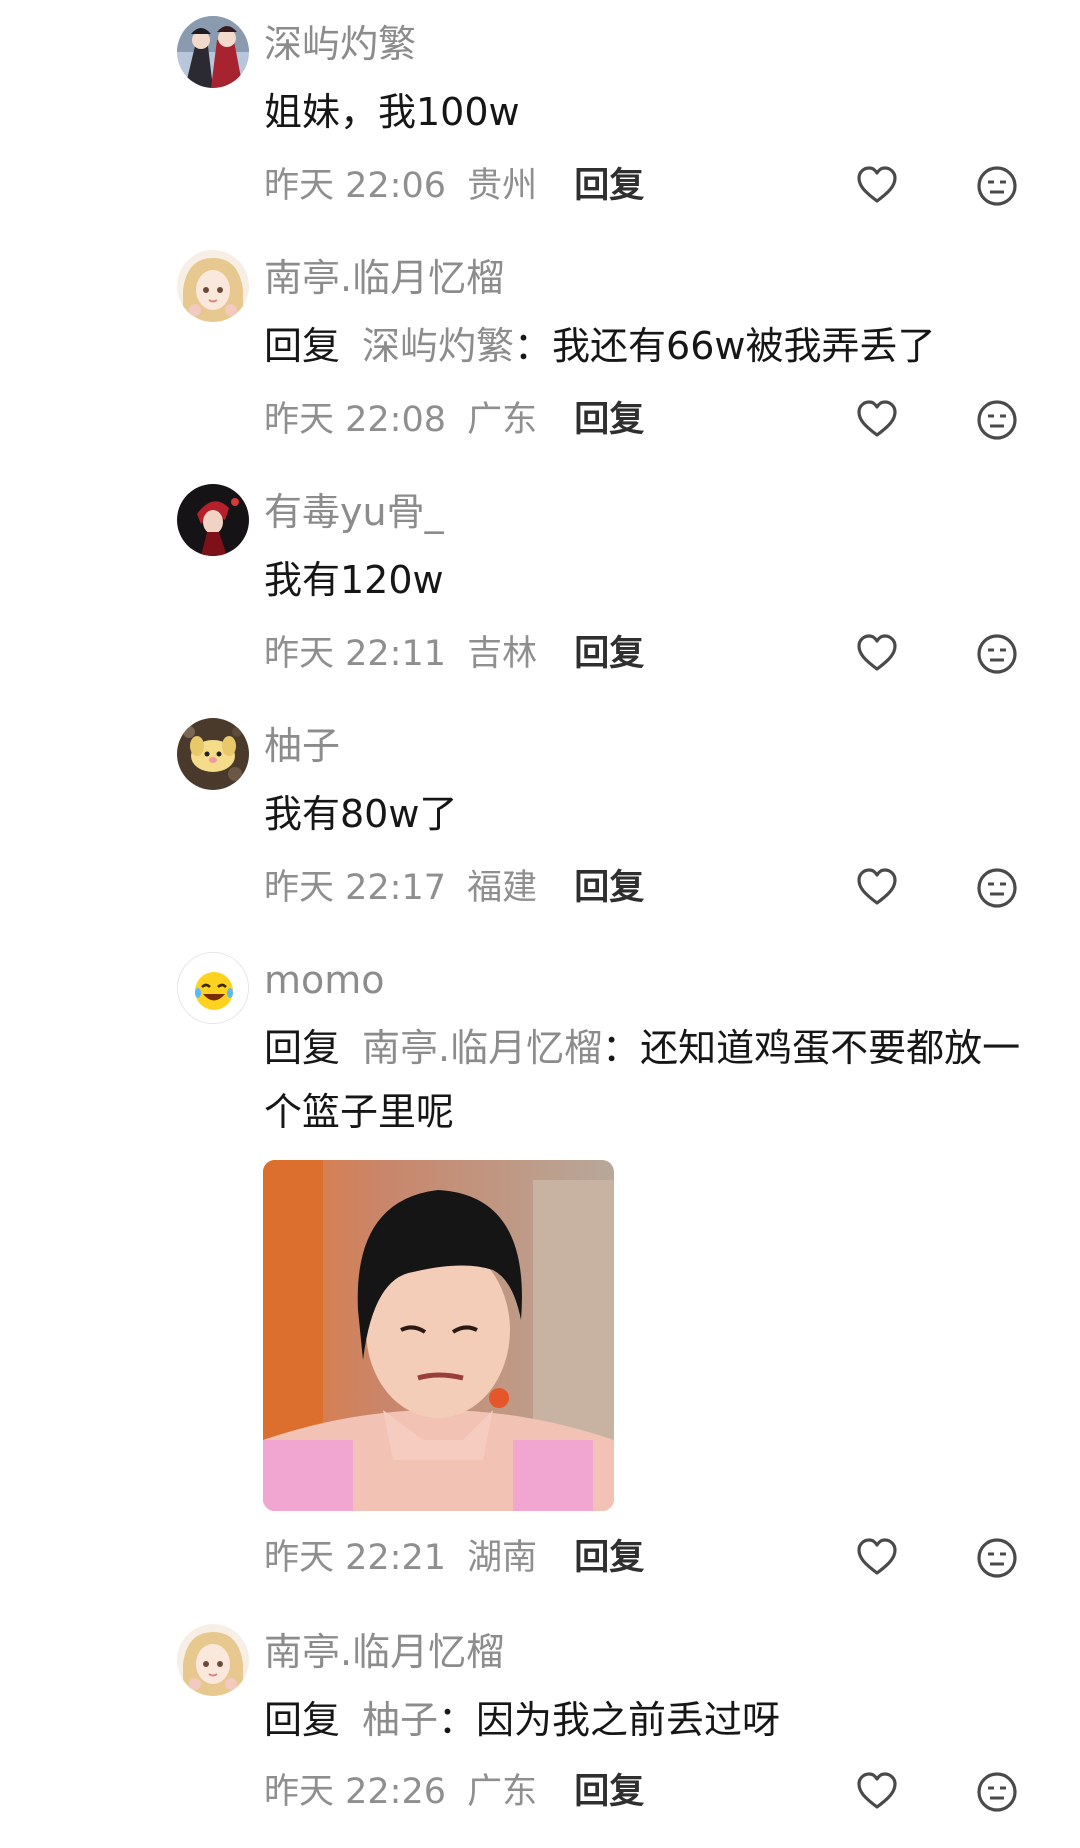  What do you see at coordinates (459, 1792) in the screenshot?
I see `comment-meta: 昨天 22:26 广东 回复` at bounding box center [459, 1792].